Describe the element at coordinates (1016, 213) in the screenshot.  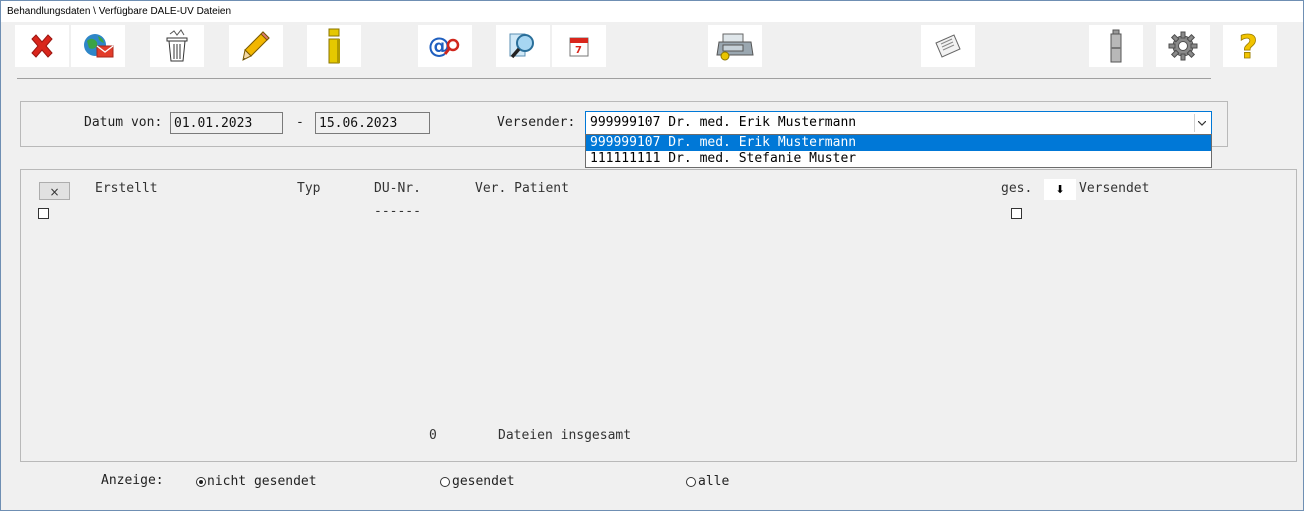
I see `ges-checkbox` at that location.